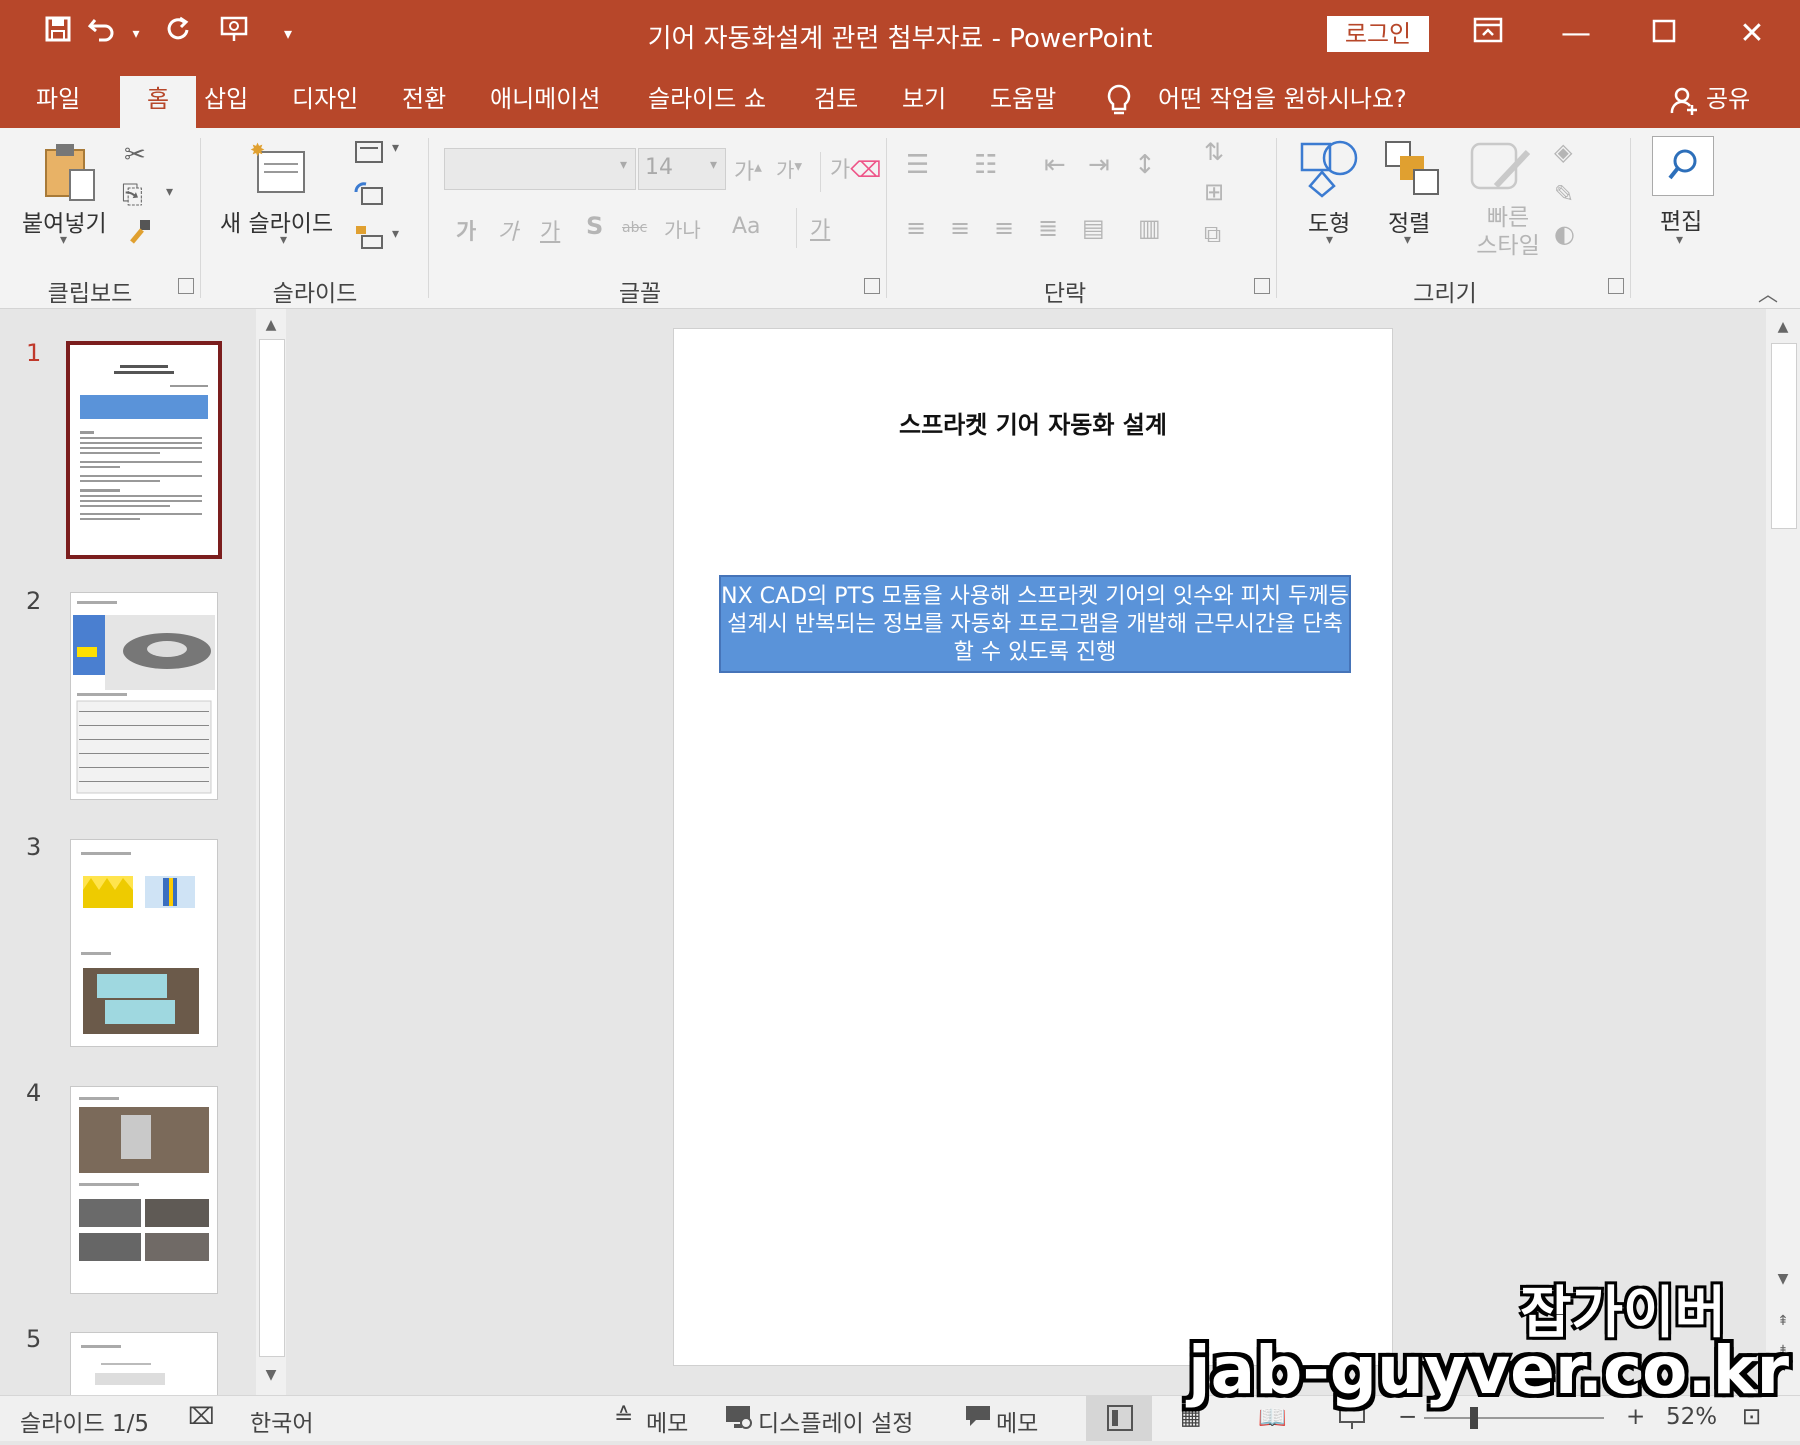 Image resolution: width=1800 pixels, height=1445 pixels. Describe the element at coordinates (985, 165) in the screenshot. I see `numbering-icon: ☷` at that location.